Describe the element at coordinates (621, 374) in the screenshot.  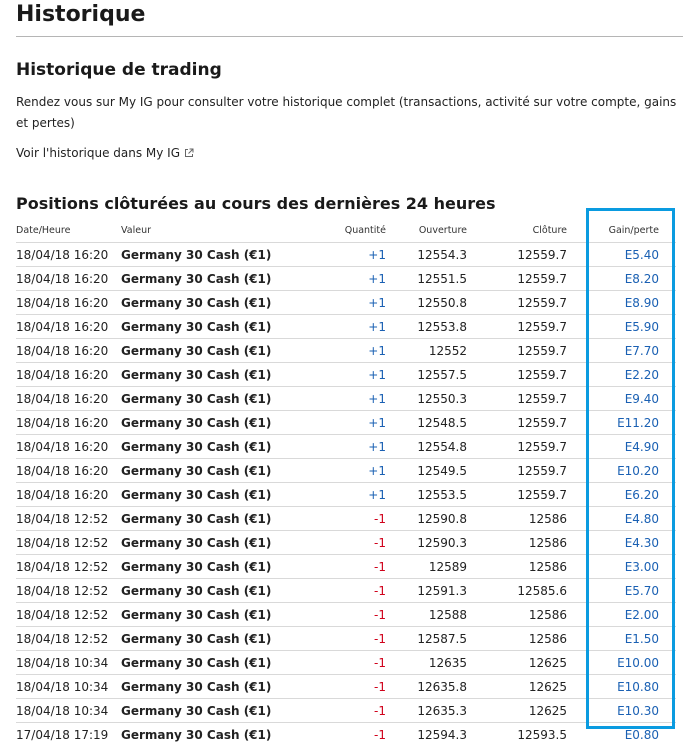
I see `cell-profit-loss: E2.20` at that location.